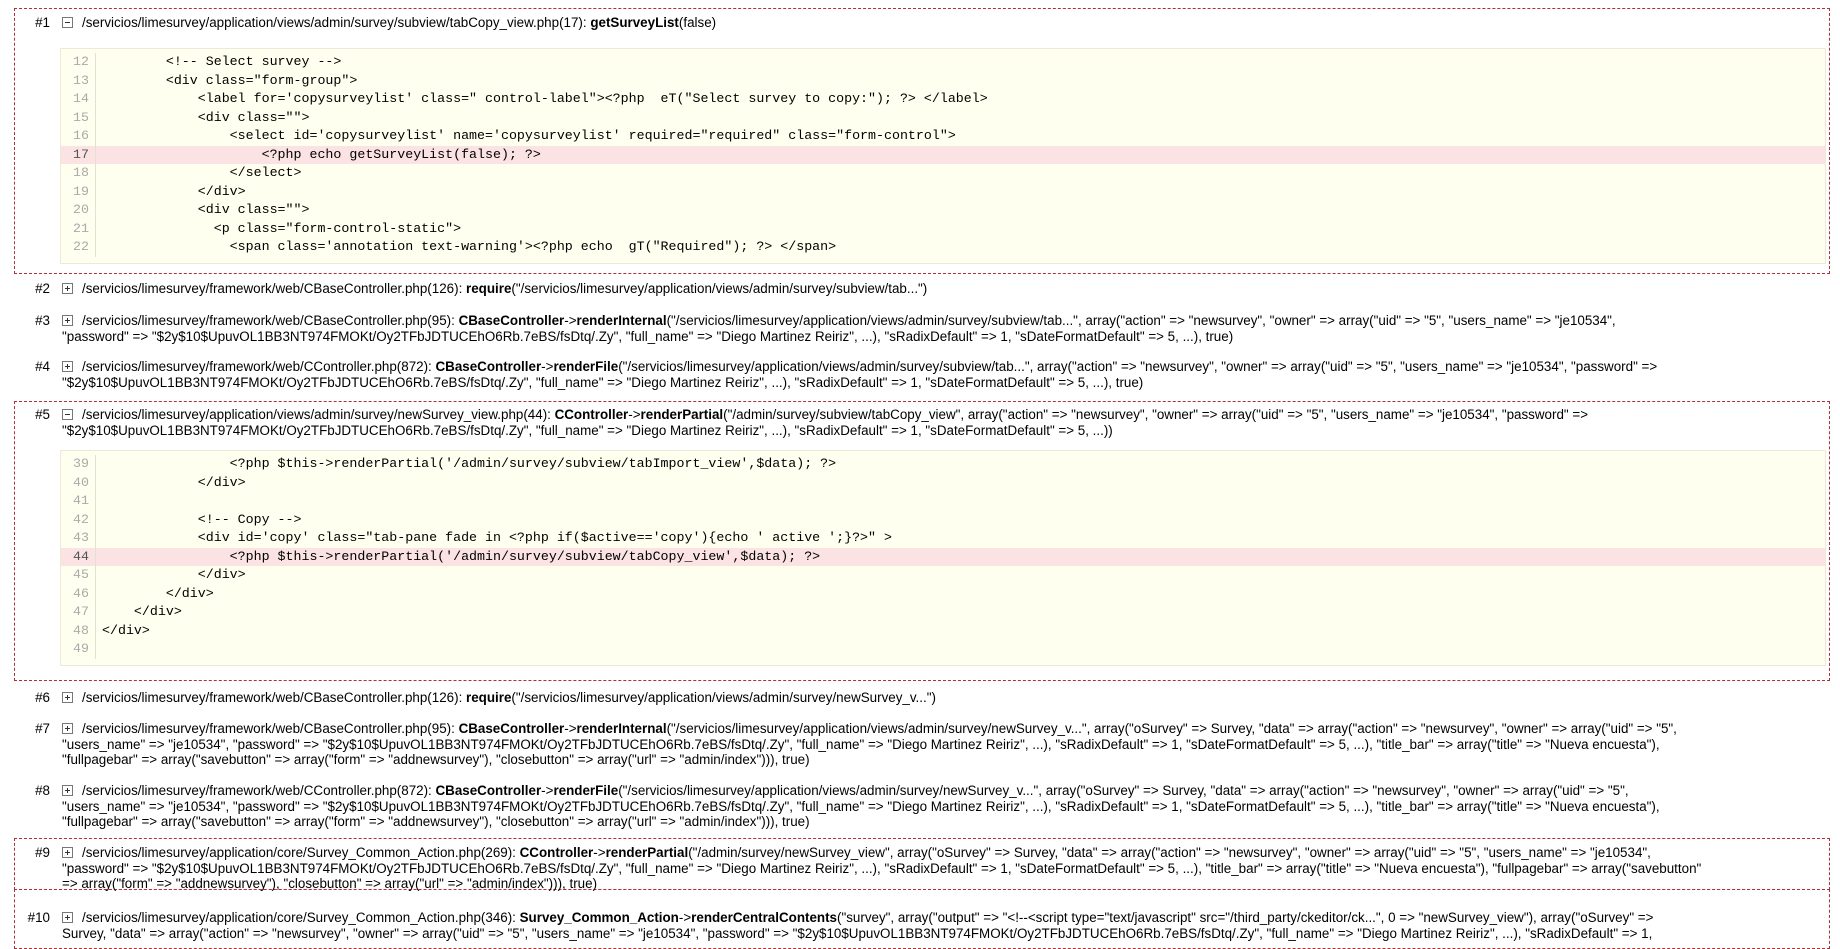 The width and height of the screenshot is (1840, 949). Describe the element at coordinates (78, 154) in the screenshot. I see `line-number: 17` at that location.